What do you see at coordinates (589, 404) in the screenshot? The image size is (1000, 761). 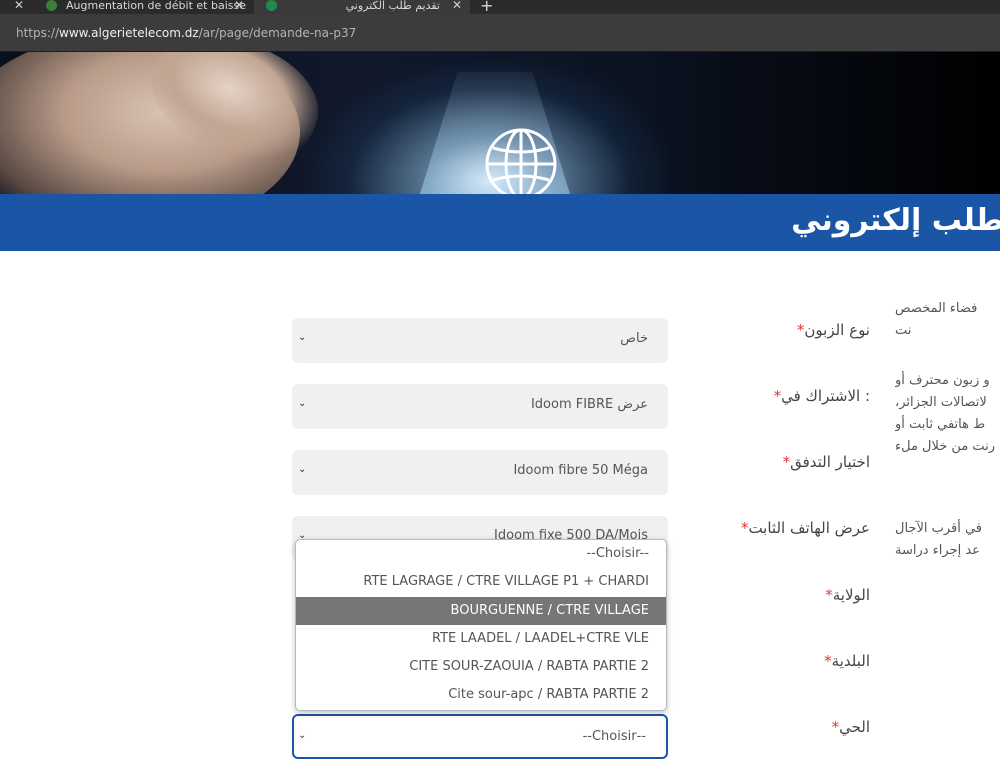 I see `select-value: عرض Idoom FIBRE` at bounding box center [589, 404].